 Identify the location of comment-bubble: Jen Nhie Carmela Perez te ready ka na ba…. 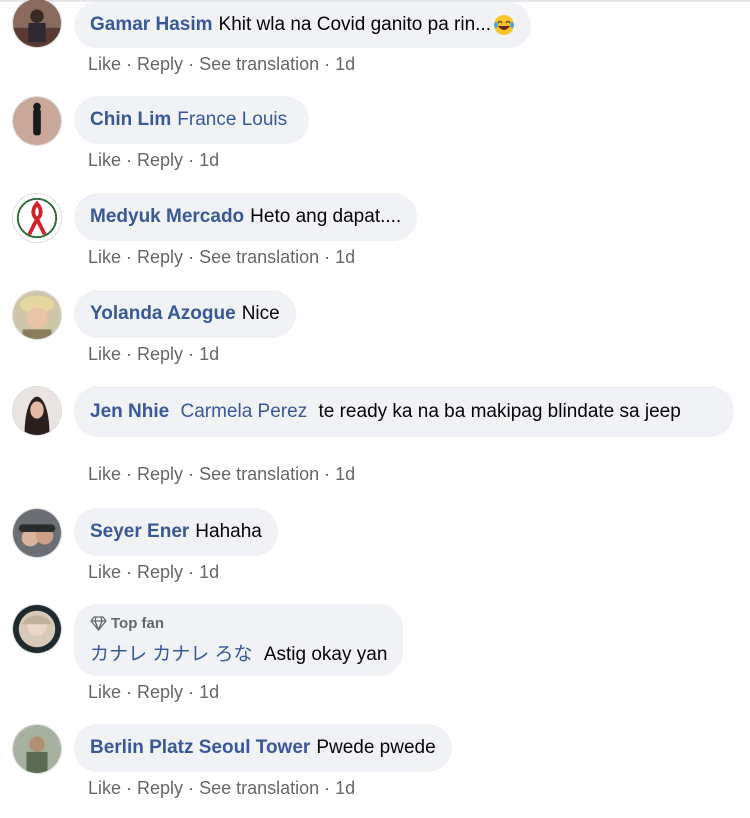
(404, 411).